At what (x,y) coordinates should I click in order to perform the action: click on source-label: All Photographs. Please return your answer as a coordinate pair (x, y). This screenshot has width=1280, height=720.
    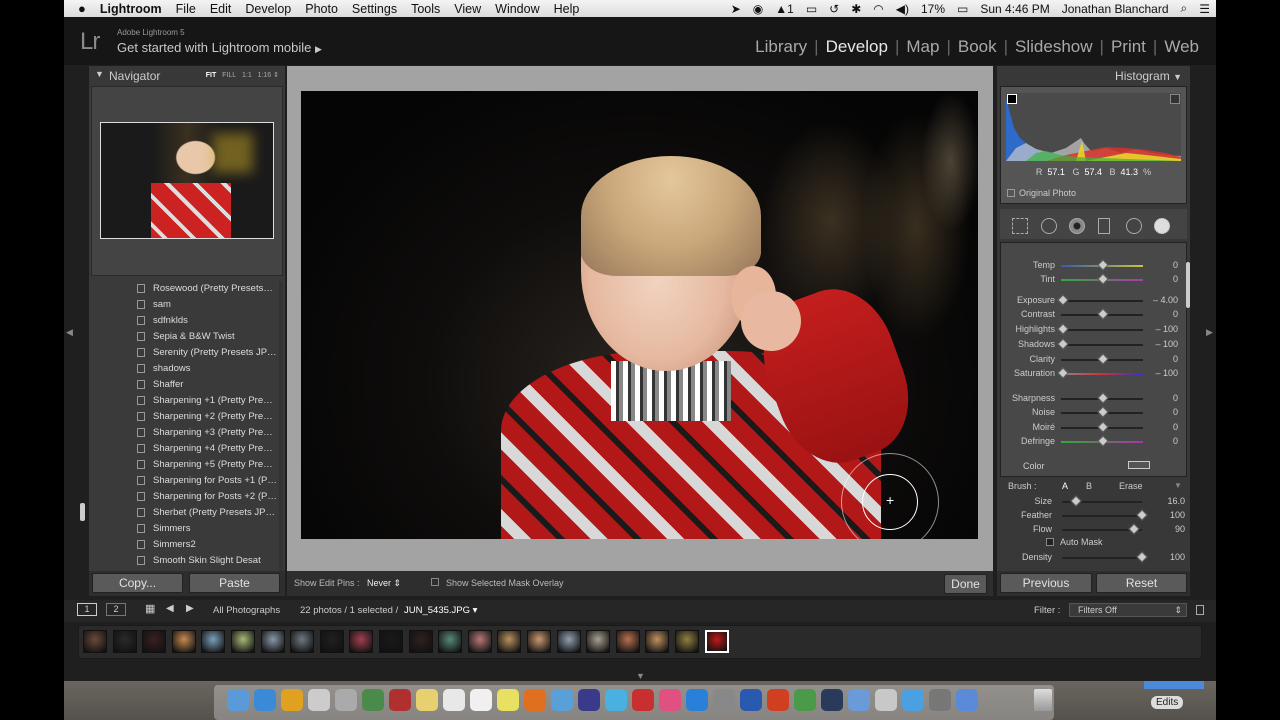
    Looking at the image, I should click on (246, 610).